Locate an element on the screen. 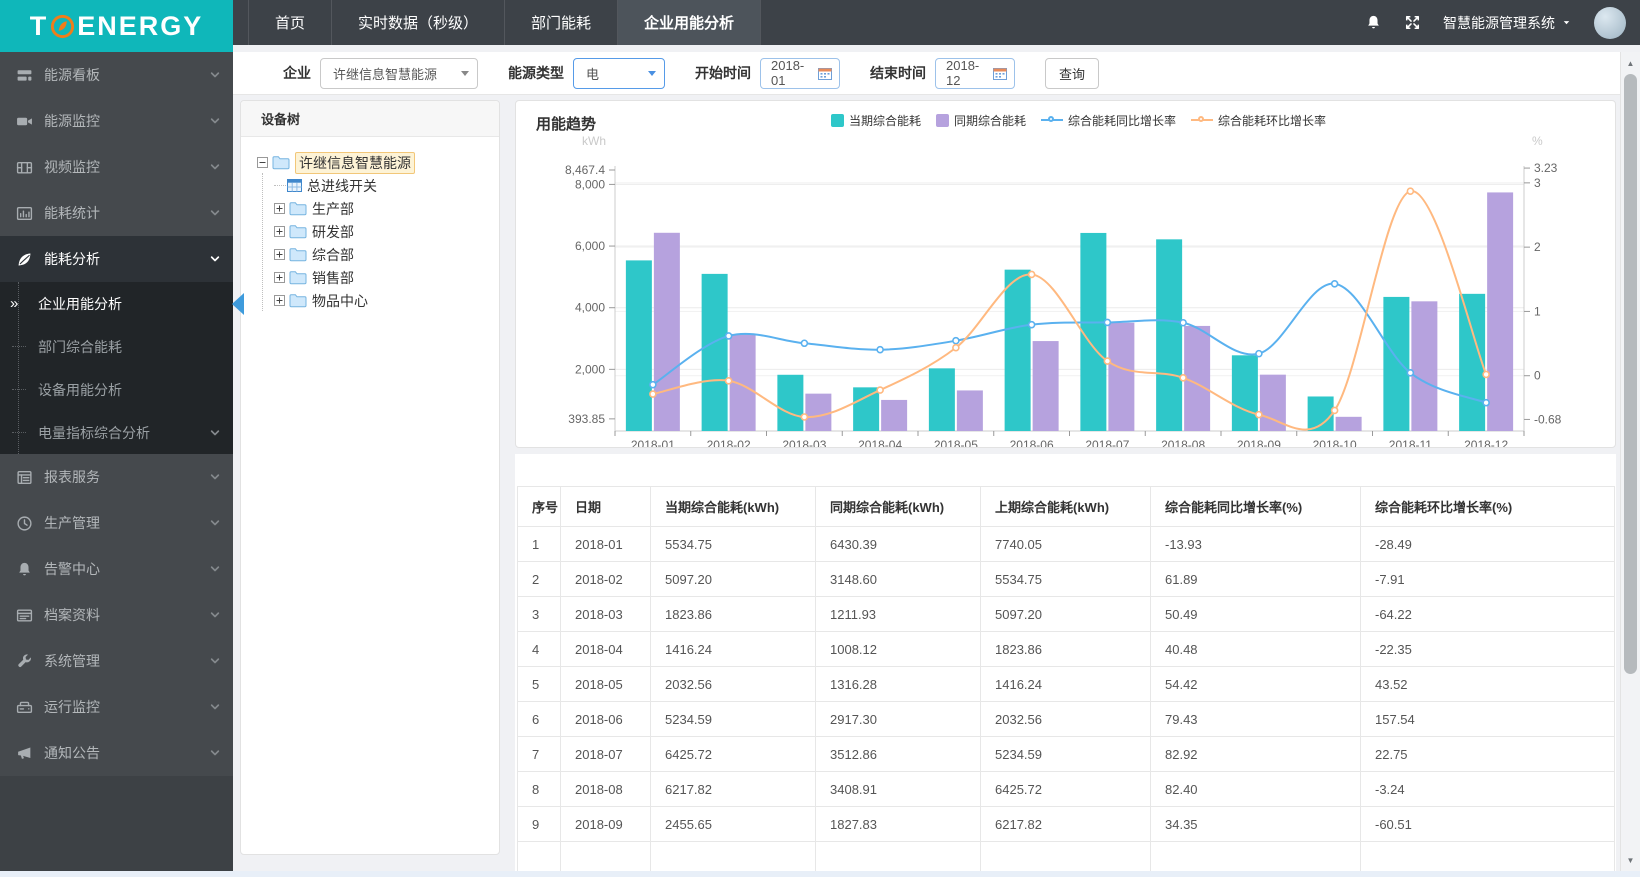  nav-tab-2: 部门能耗 is located at coordinates (562, 22).